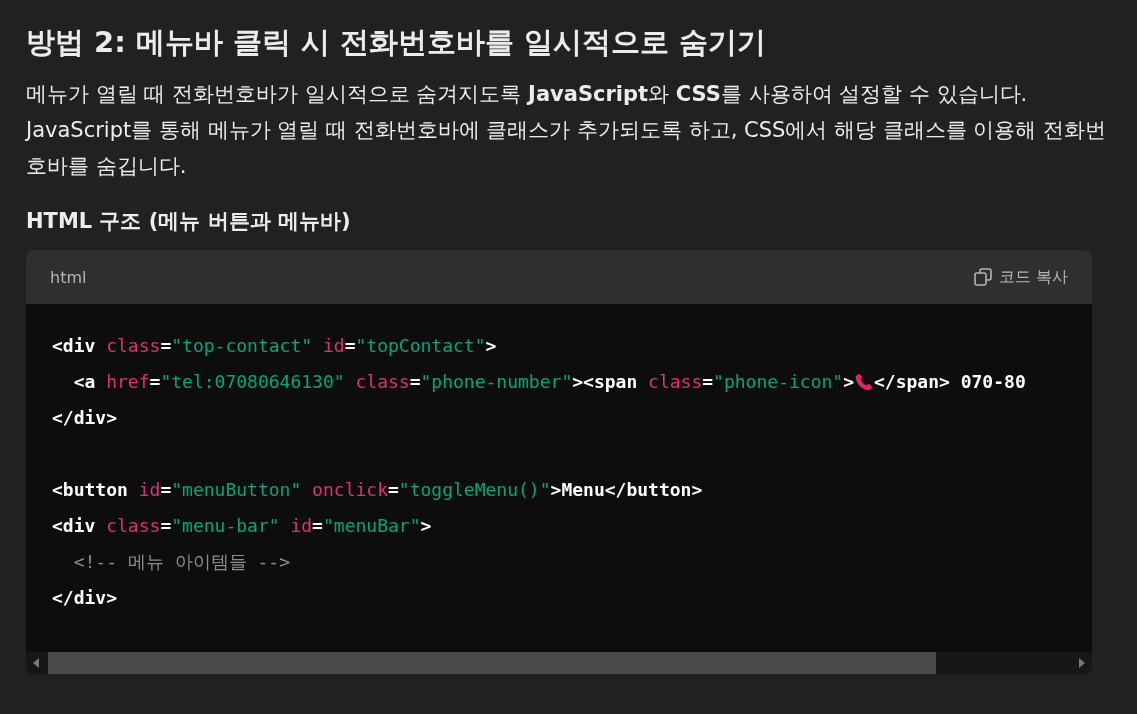 The width and height of the screenshot is (1137, 714). I want to click on subheading: HTML 구조 (메뉴 버튼과 메뉴바), so click(189, 221).